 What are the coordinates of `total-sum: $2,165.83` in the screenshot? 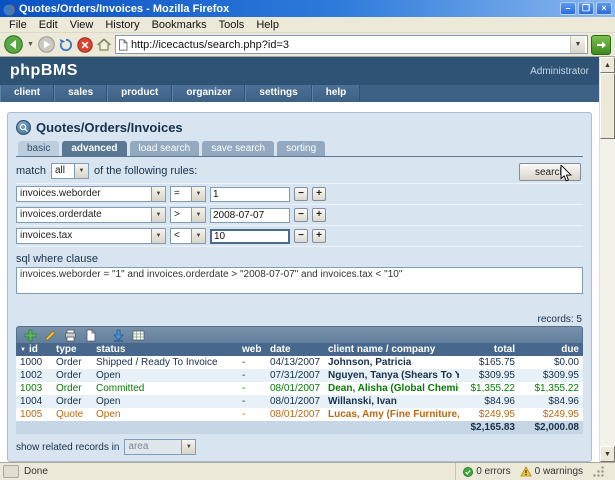 It's located at (489, 427).